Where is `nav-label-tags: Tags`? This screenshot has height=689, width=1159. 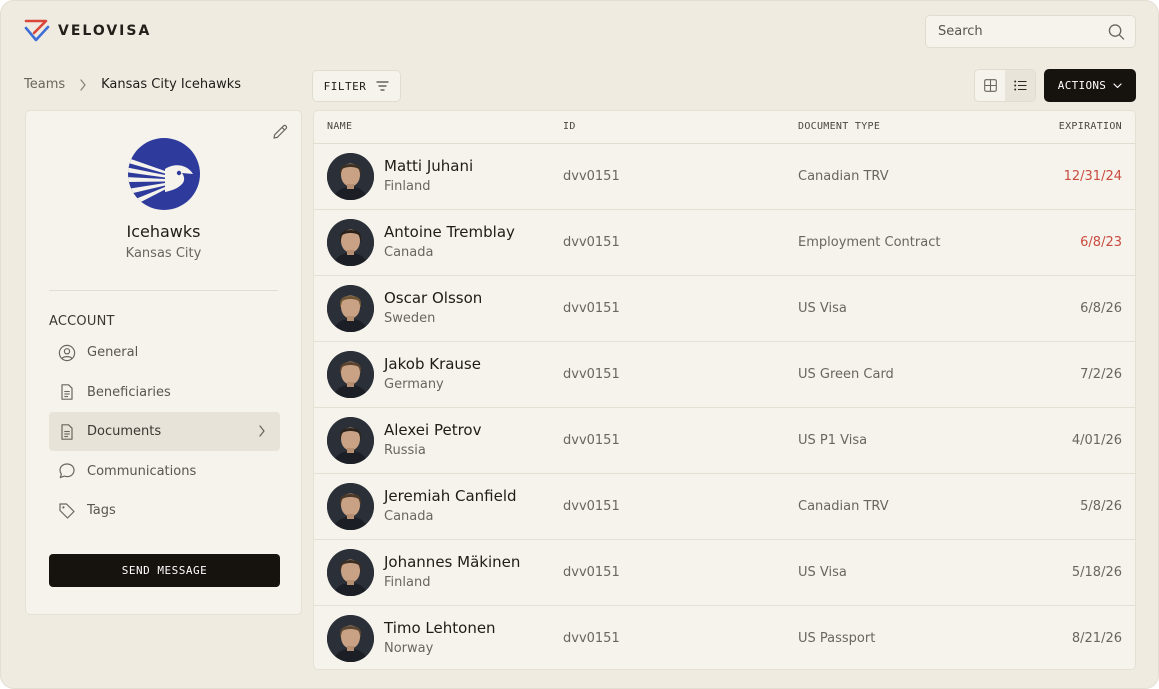
nav-label-tags: Tags is located at coordinates (101, 511).